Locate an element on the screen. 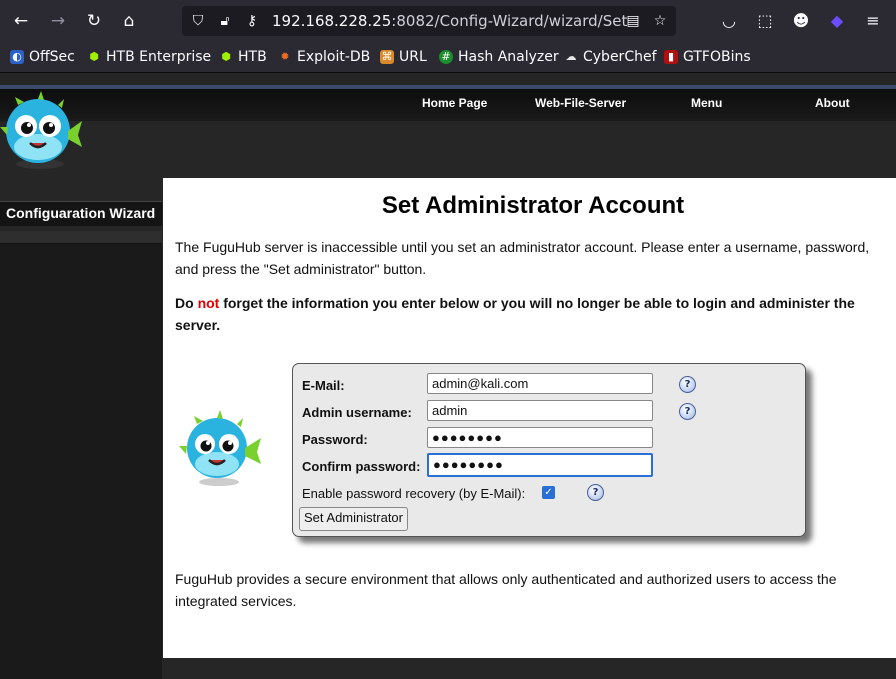  extension-diamond-icon: ◆ is located at coordinates (837, 21).